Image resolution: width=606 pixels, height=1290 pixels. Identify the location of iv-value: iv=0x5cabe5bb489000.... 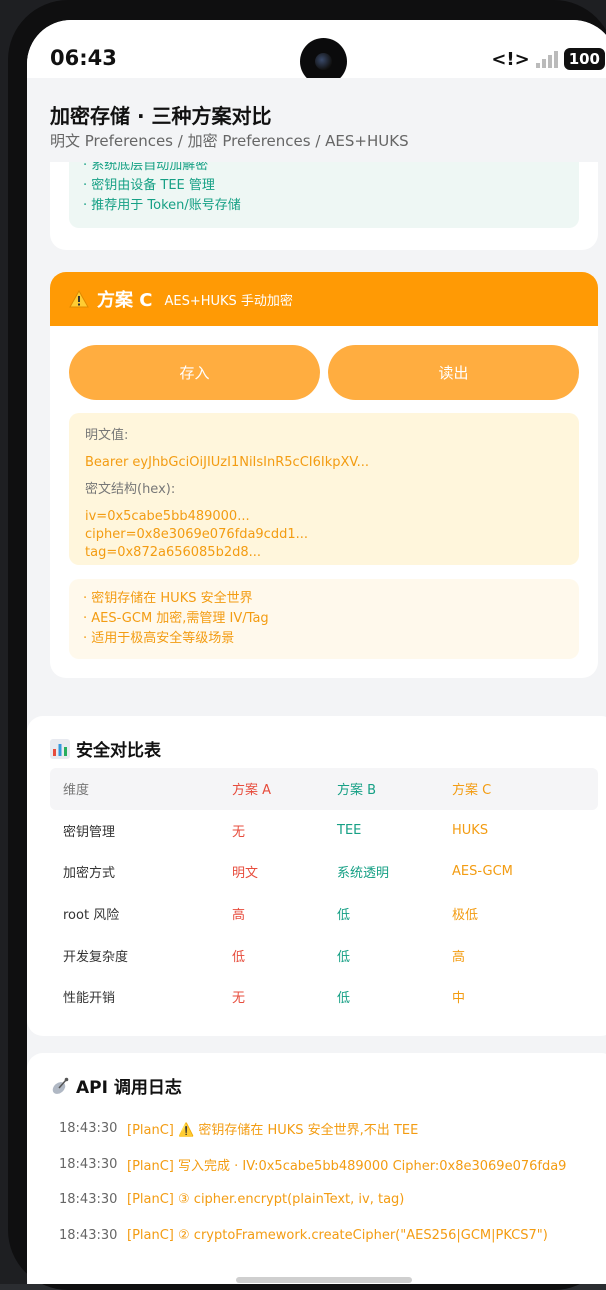
(167, 516).